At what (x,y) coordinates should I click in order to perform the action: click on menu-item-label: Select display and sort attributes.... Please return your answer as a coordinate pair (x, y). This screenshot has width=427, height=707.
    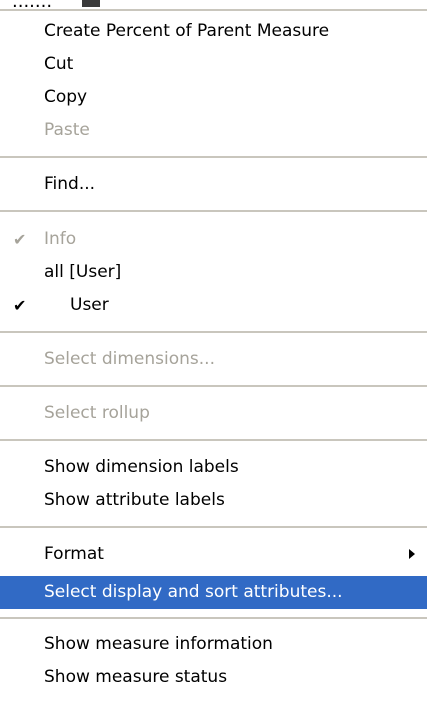
    Looking at the image, I should click on (193, 592).